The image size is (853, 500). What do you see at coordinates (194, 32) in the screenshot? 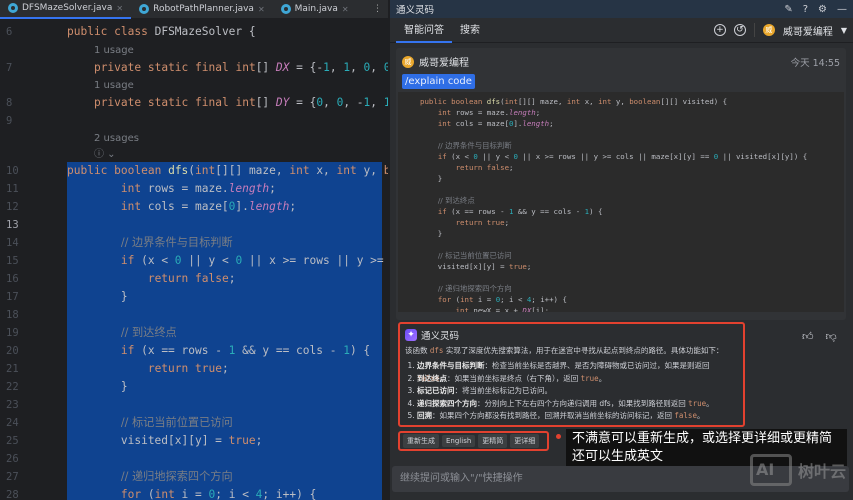
I see `code-line: 6 public class DFSMazeSolver {` at bounding box center [194, 32].